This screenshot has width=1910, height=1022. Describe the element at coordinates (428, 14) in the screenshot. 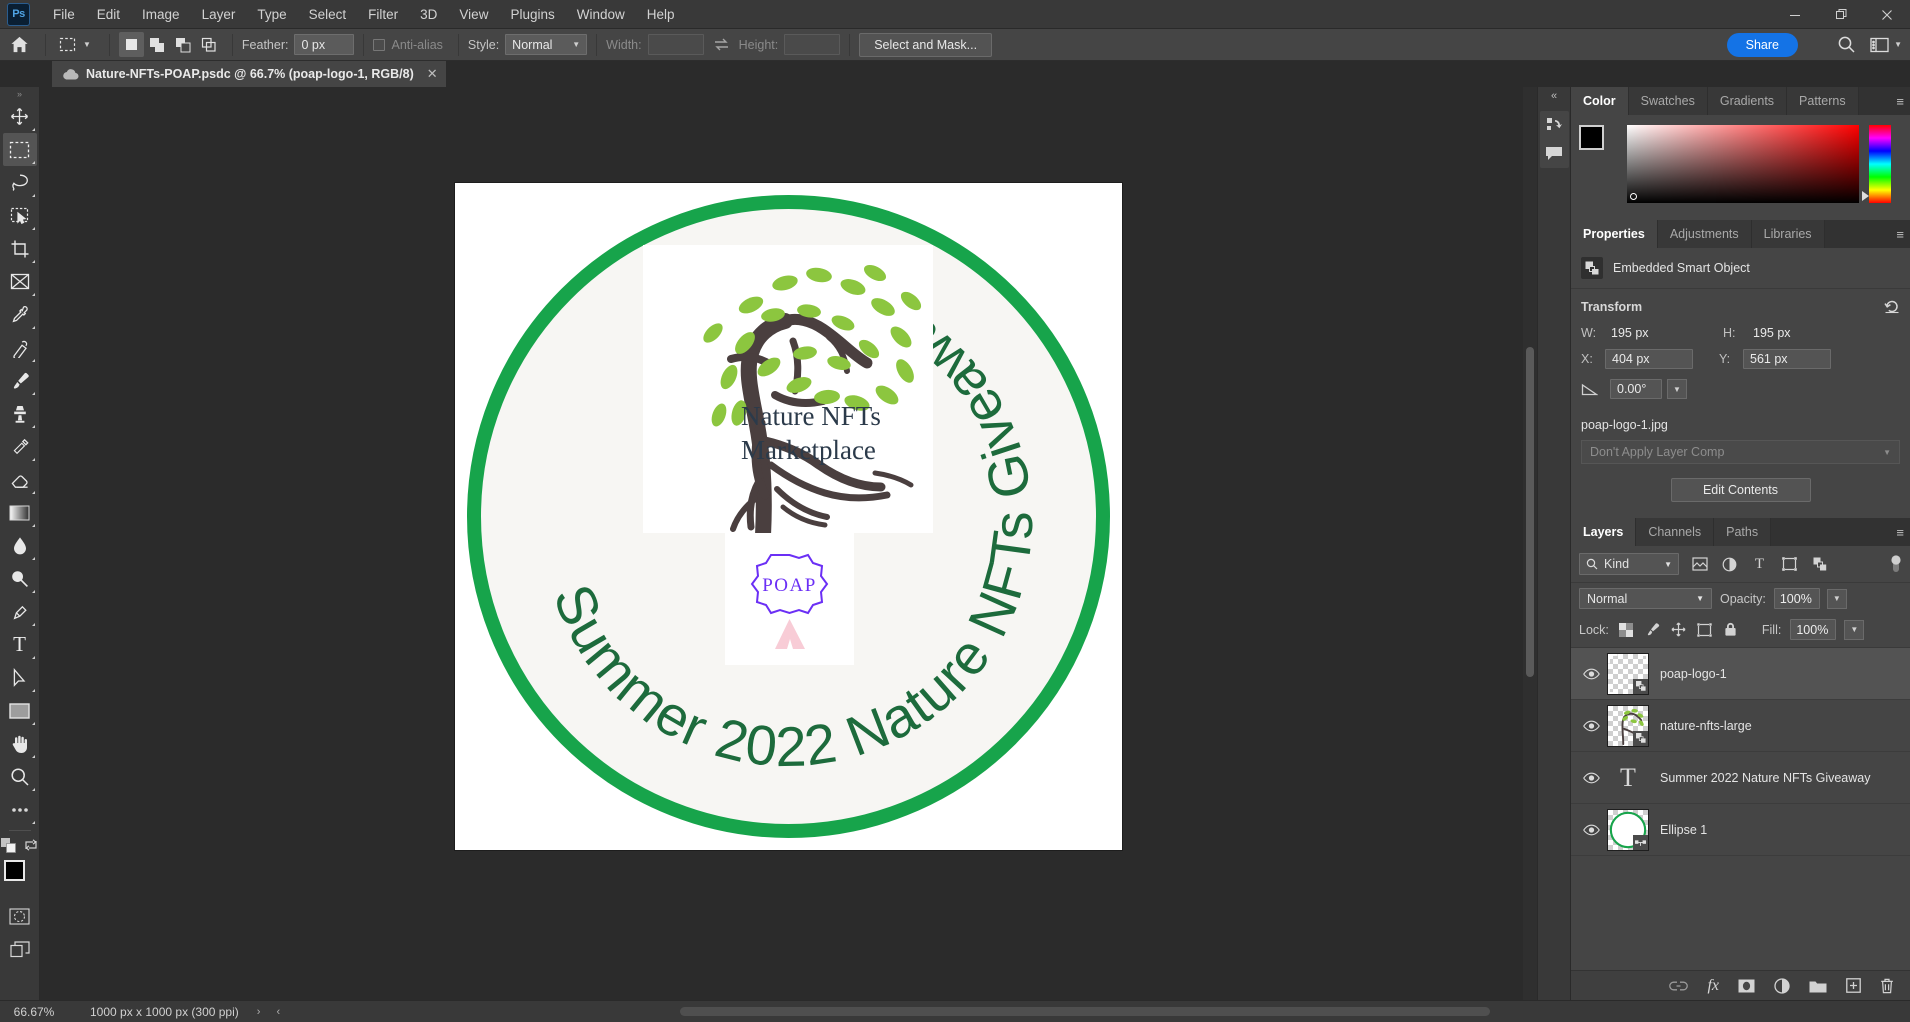

I see `menu-3d: 3D` at that location.